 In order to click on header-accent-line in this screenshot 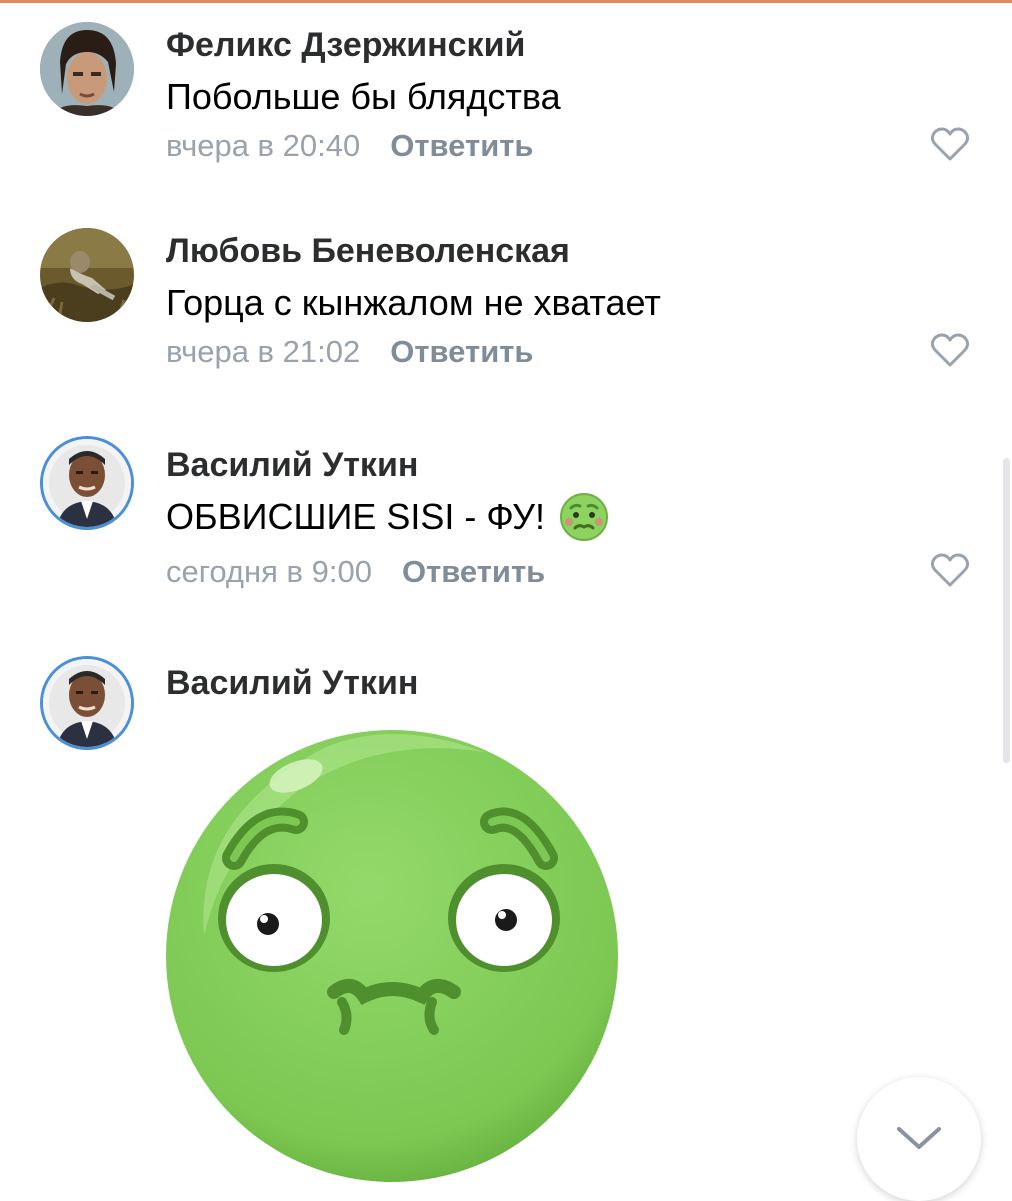, I will do `click(506, 1)`.